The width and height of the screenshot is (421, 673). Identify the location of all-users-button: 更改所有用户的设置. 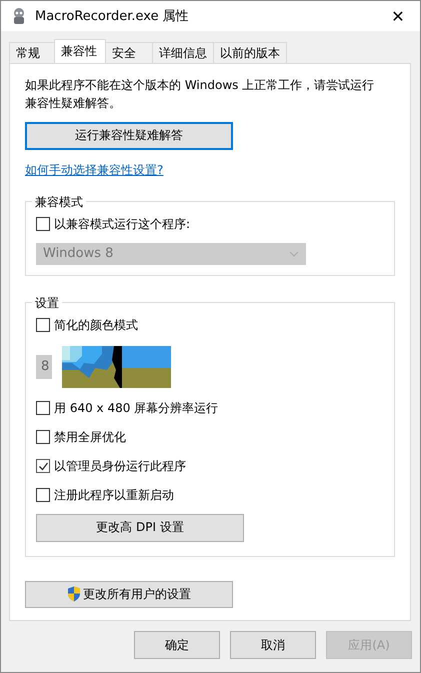
(129, 594).